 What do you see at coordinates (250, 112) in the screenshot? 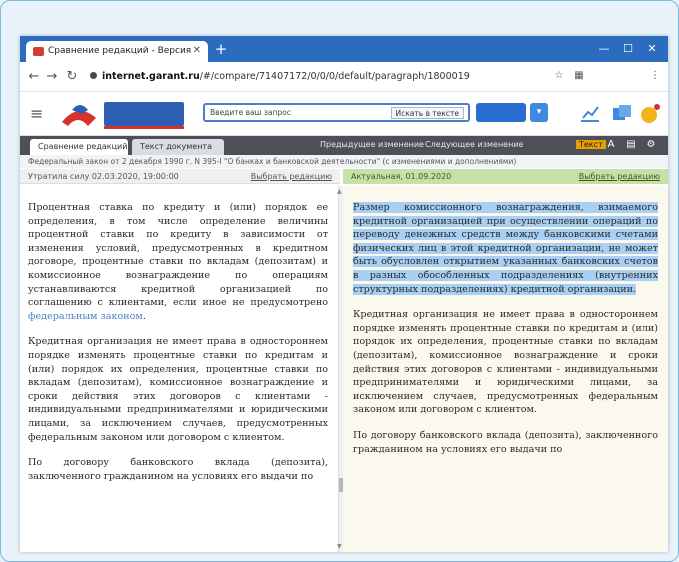
I see `search-placeholder: Введите ваш запрос` at bounding box center [250, 112].